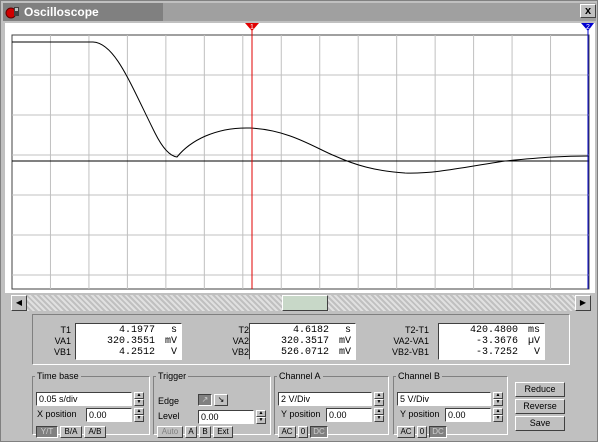  Describe the element at coordinates (310, 330) in the screenshot. I see `value-t2: 4.6182` at that location.